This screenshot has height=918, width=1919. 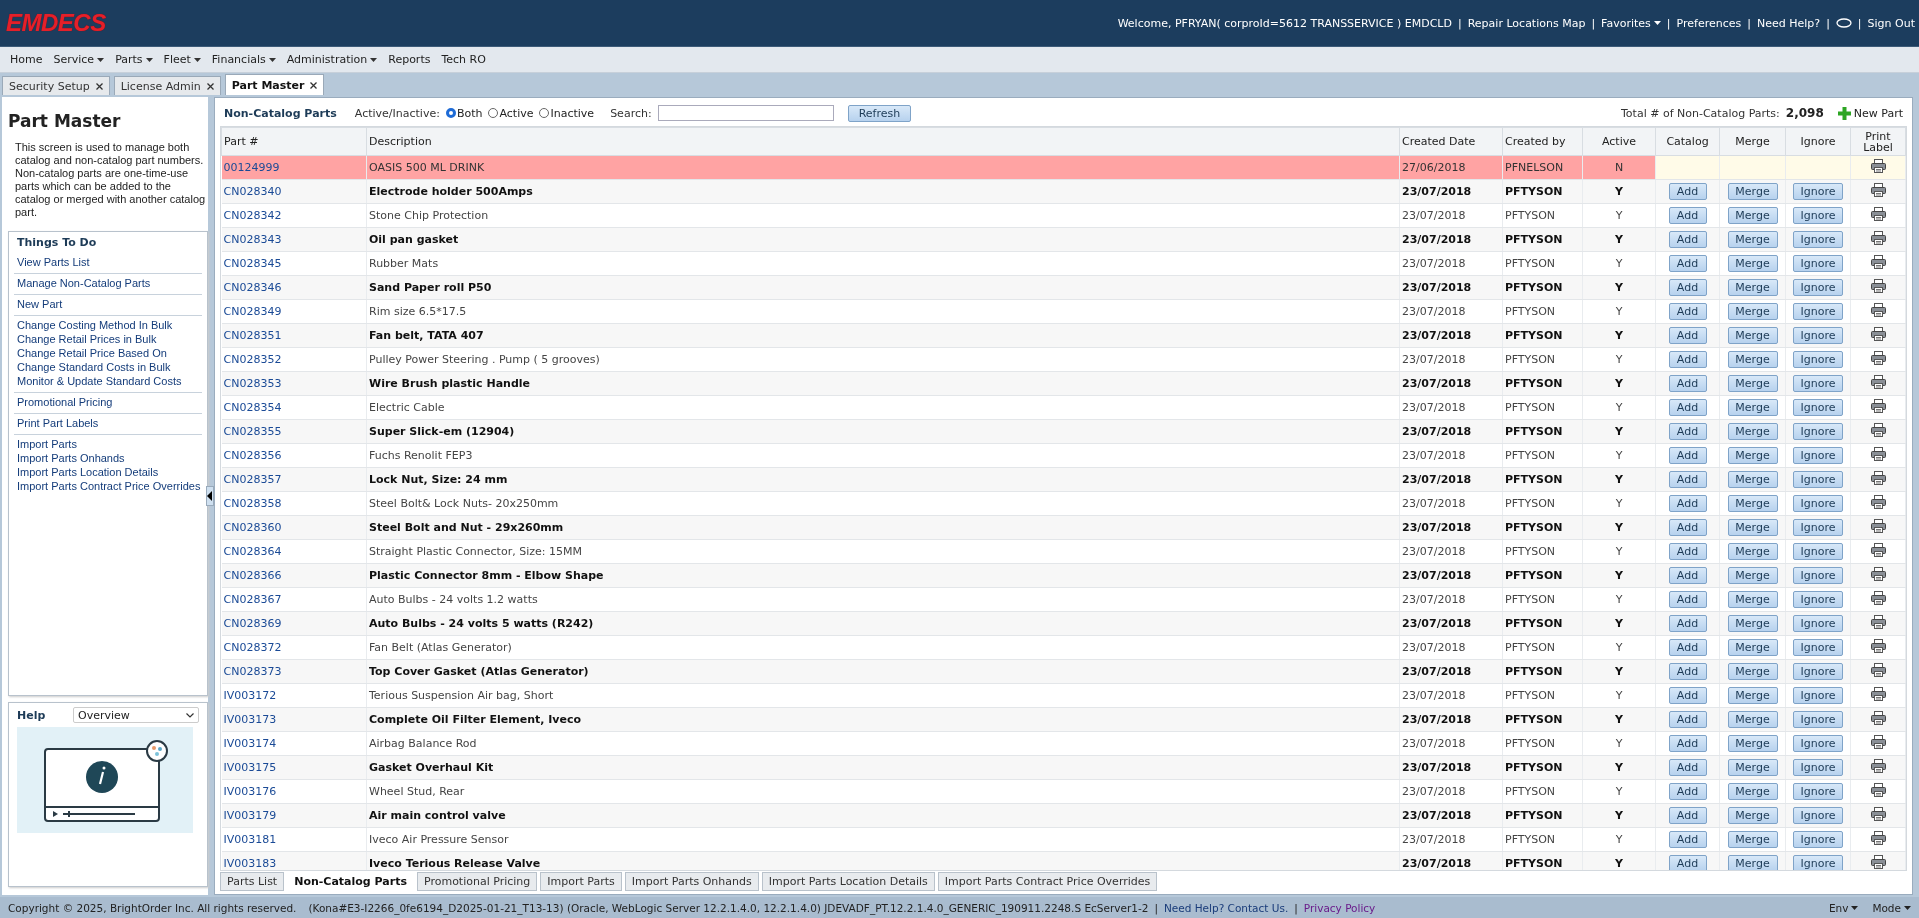 I want to click on part-number-link: IV003181, so click(x=250, y=839).